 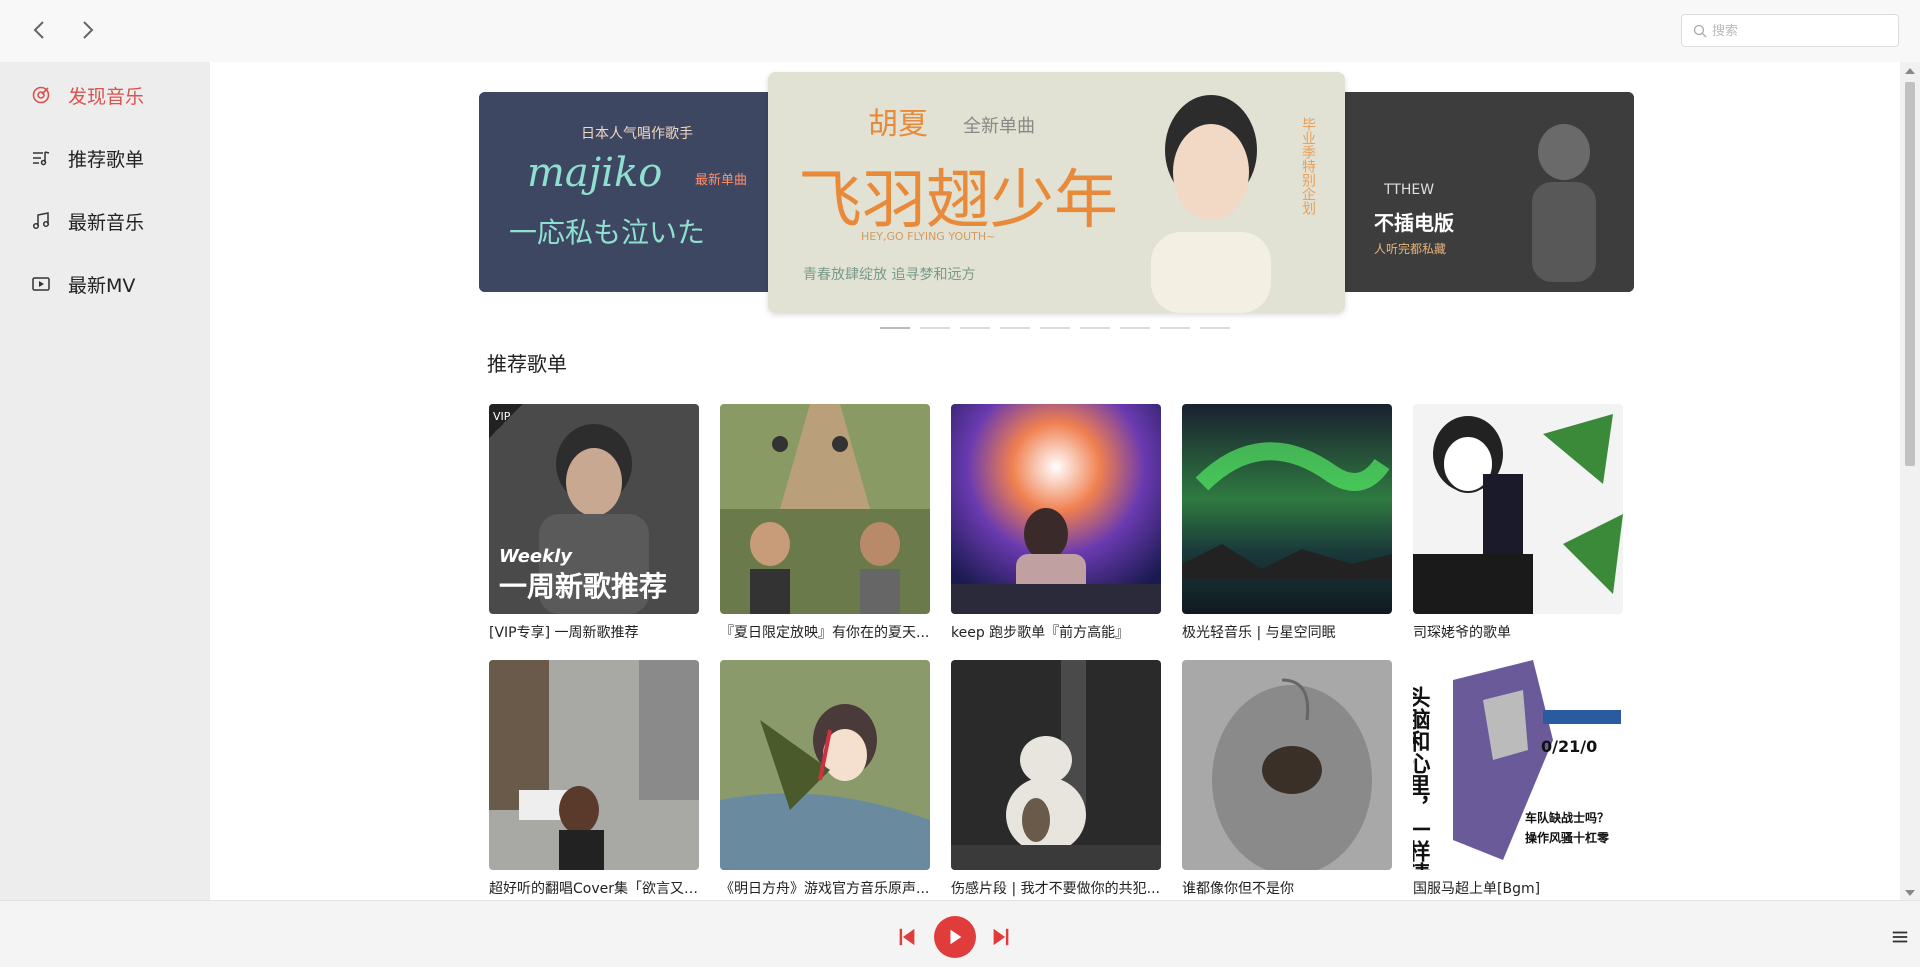 I want to click on sidebar-item-label: 发现音乐, so click(x=106, y=96).